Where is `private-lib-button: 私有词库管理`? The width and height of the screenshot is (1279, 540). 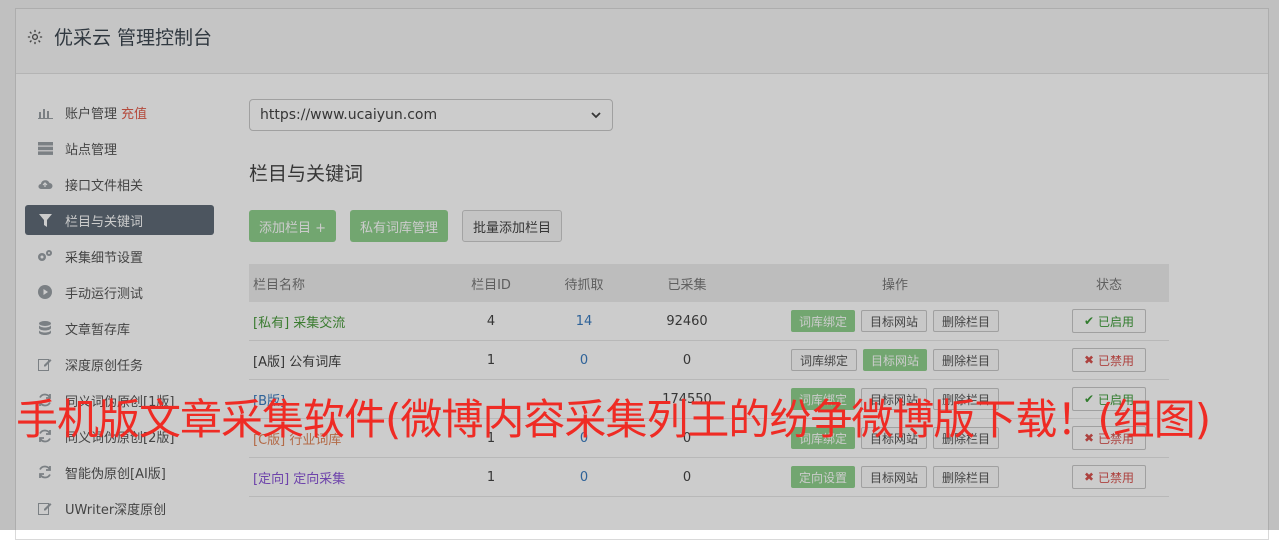 private-lib-button: 私有词库管理 is located at coordinates (399, 226).